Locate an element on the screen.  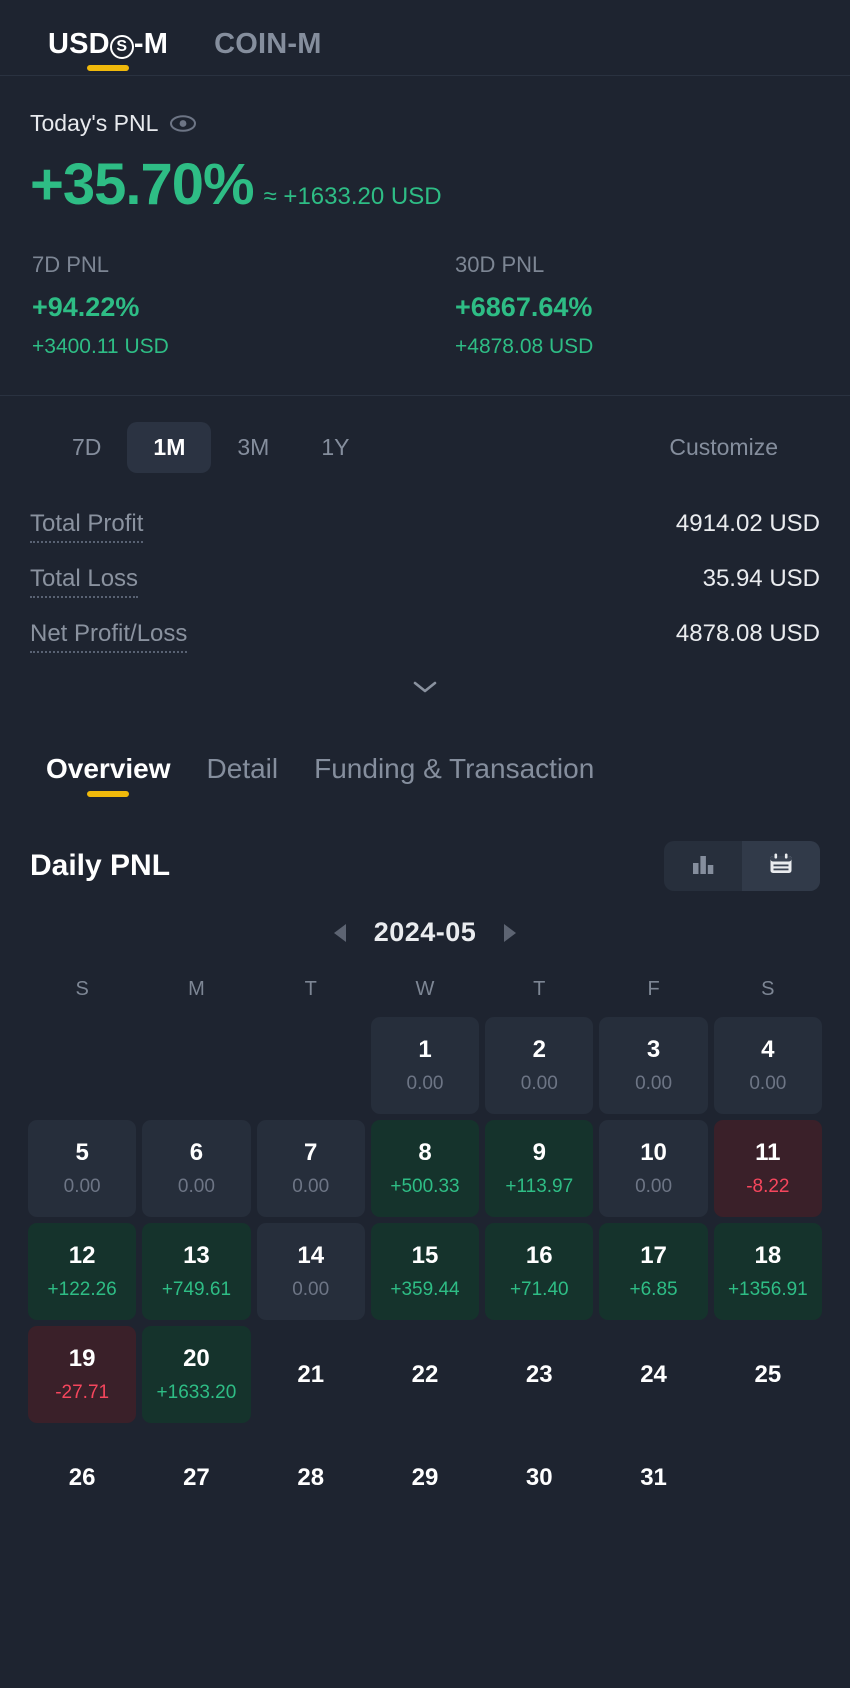
tab-funding-transaction: Funding & Transaction is located at coordinates (454, 777).